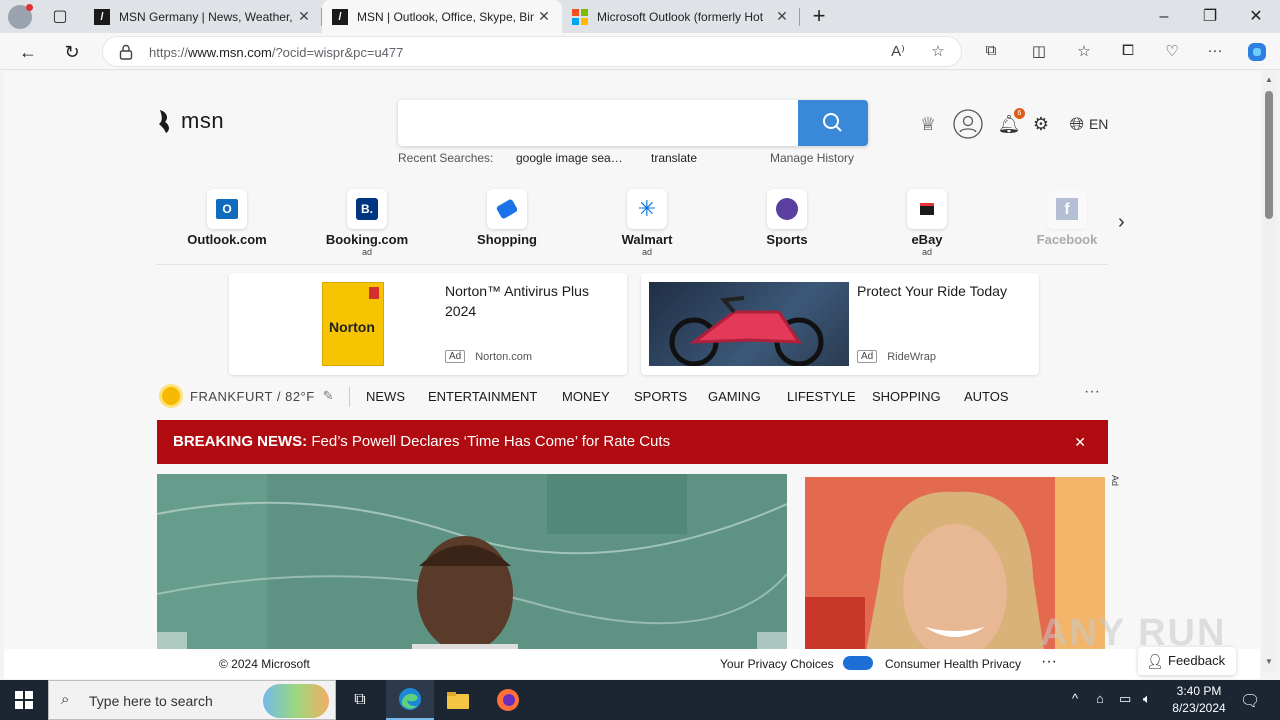 The width and height of the screenshot is (1280, 720). Describe the element at coordinates (953, 664) in the screenshot. I see `consumer-health-link: Consumer Health Privacy` at that location.